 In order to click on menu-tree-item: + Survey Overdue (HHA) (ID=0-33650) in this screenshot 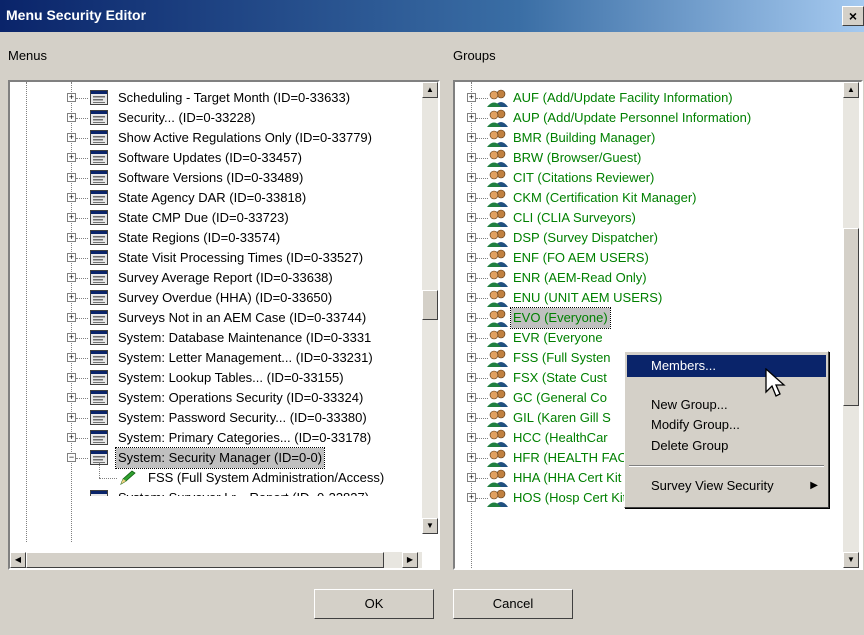, I will do `click(215, 298)`.